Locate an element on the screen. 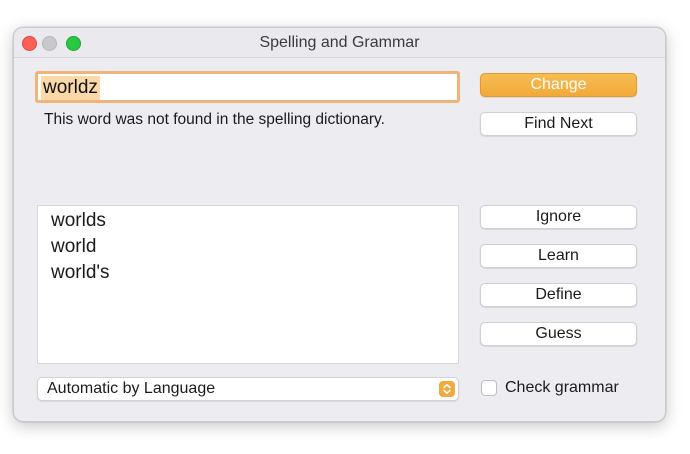  check-grammar-checkbox is located at coordinates (489, 388).